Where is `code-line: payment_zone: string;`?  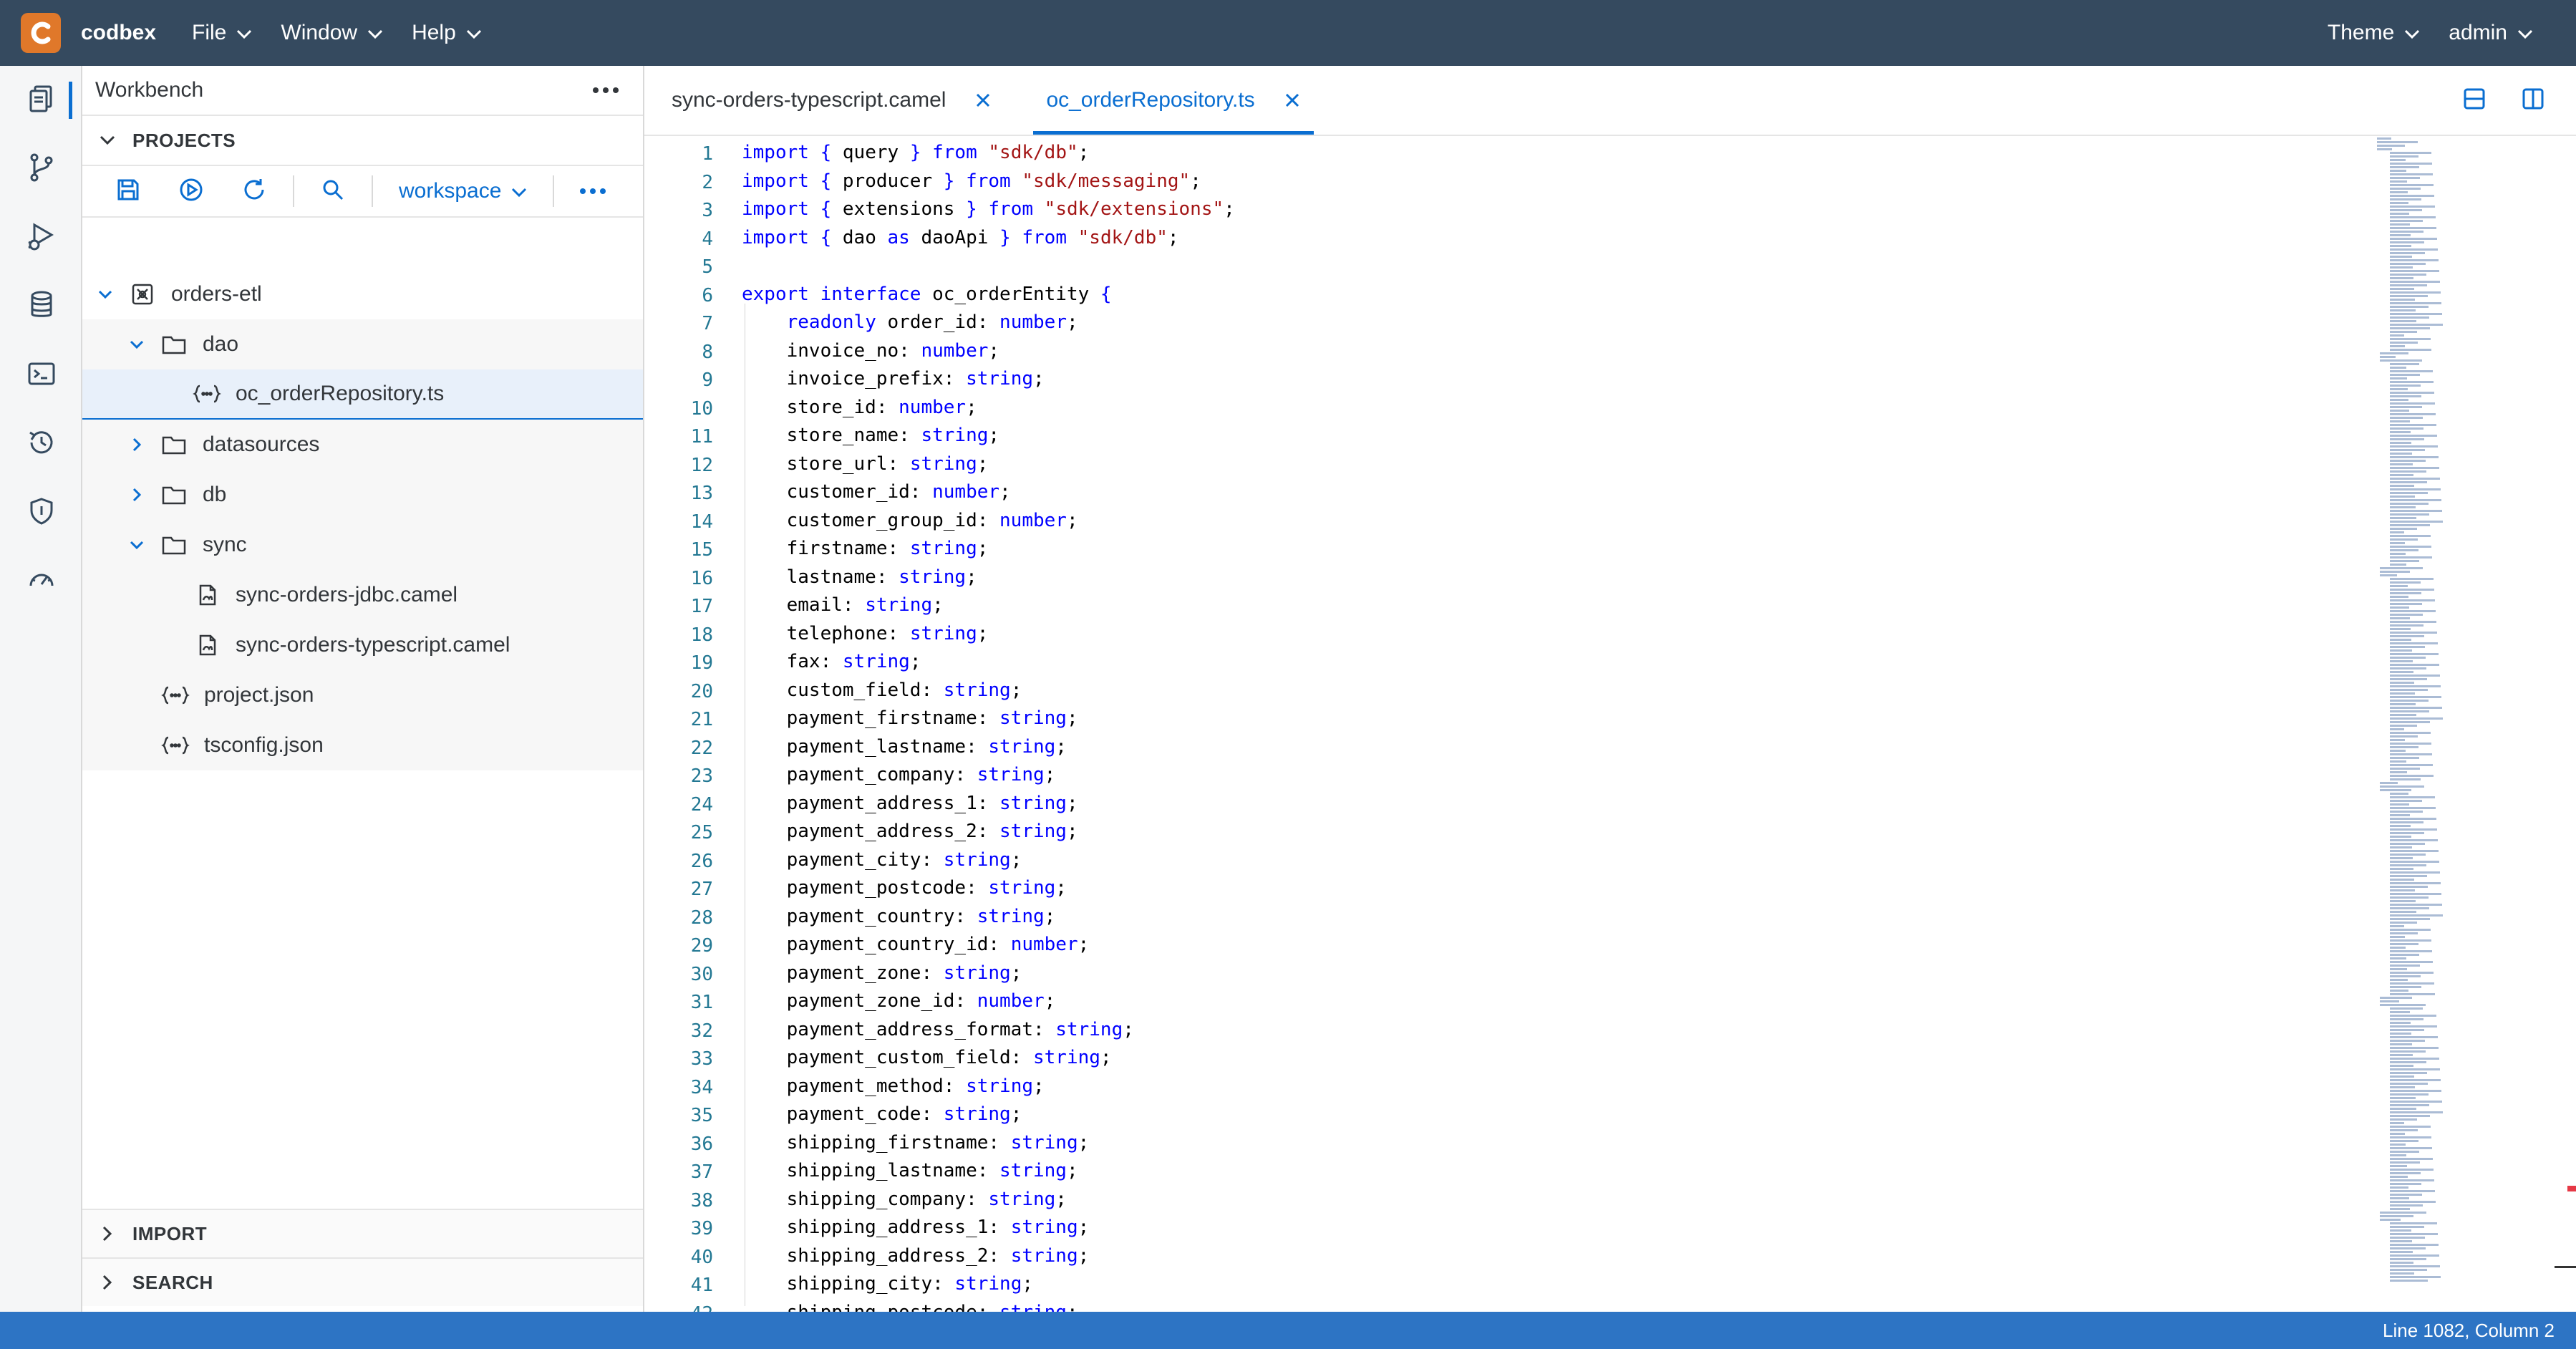
code-line: payment_zone: string; is located at coordinates (882, 973).